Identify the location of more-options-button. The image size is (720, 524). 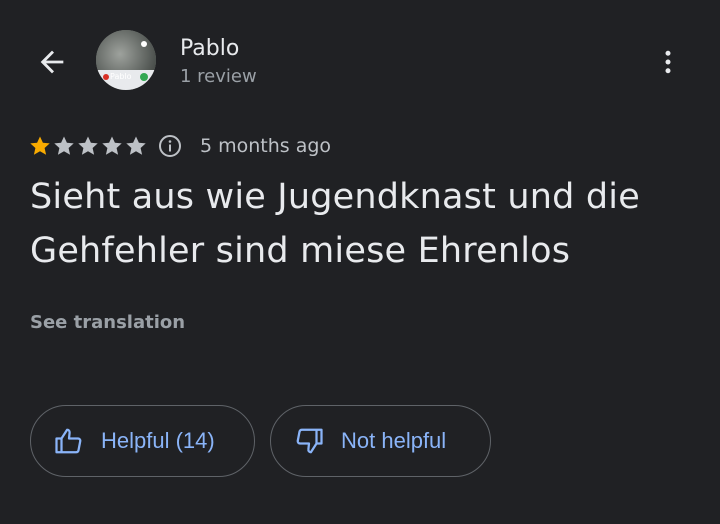
(668, 62).